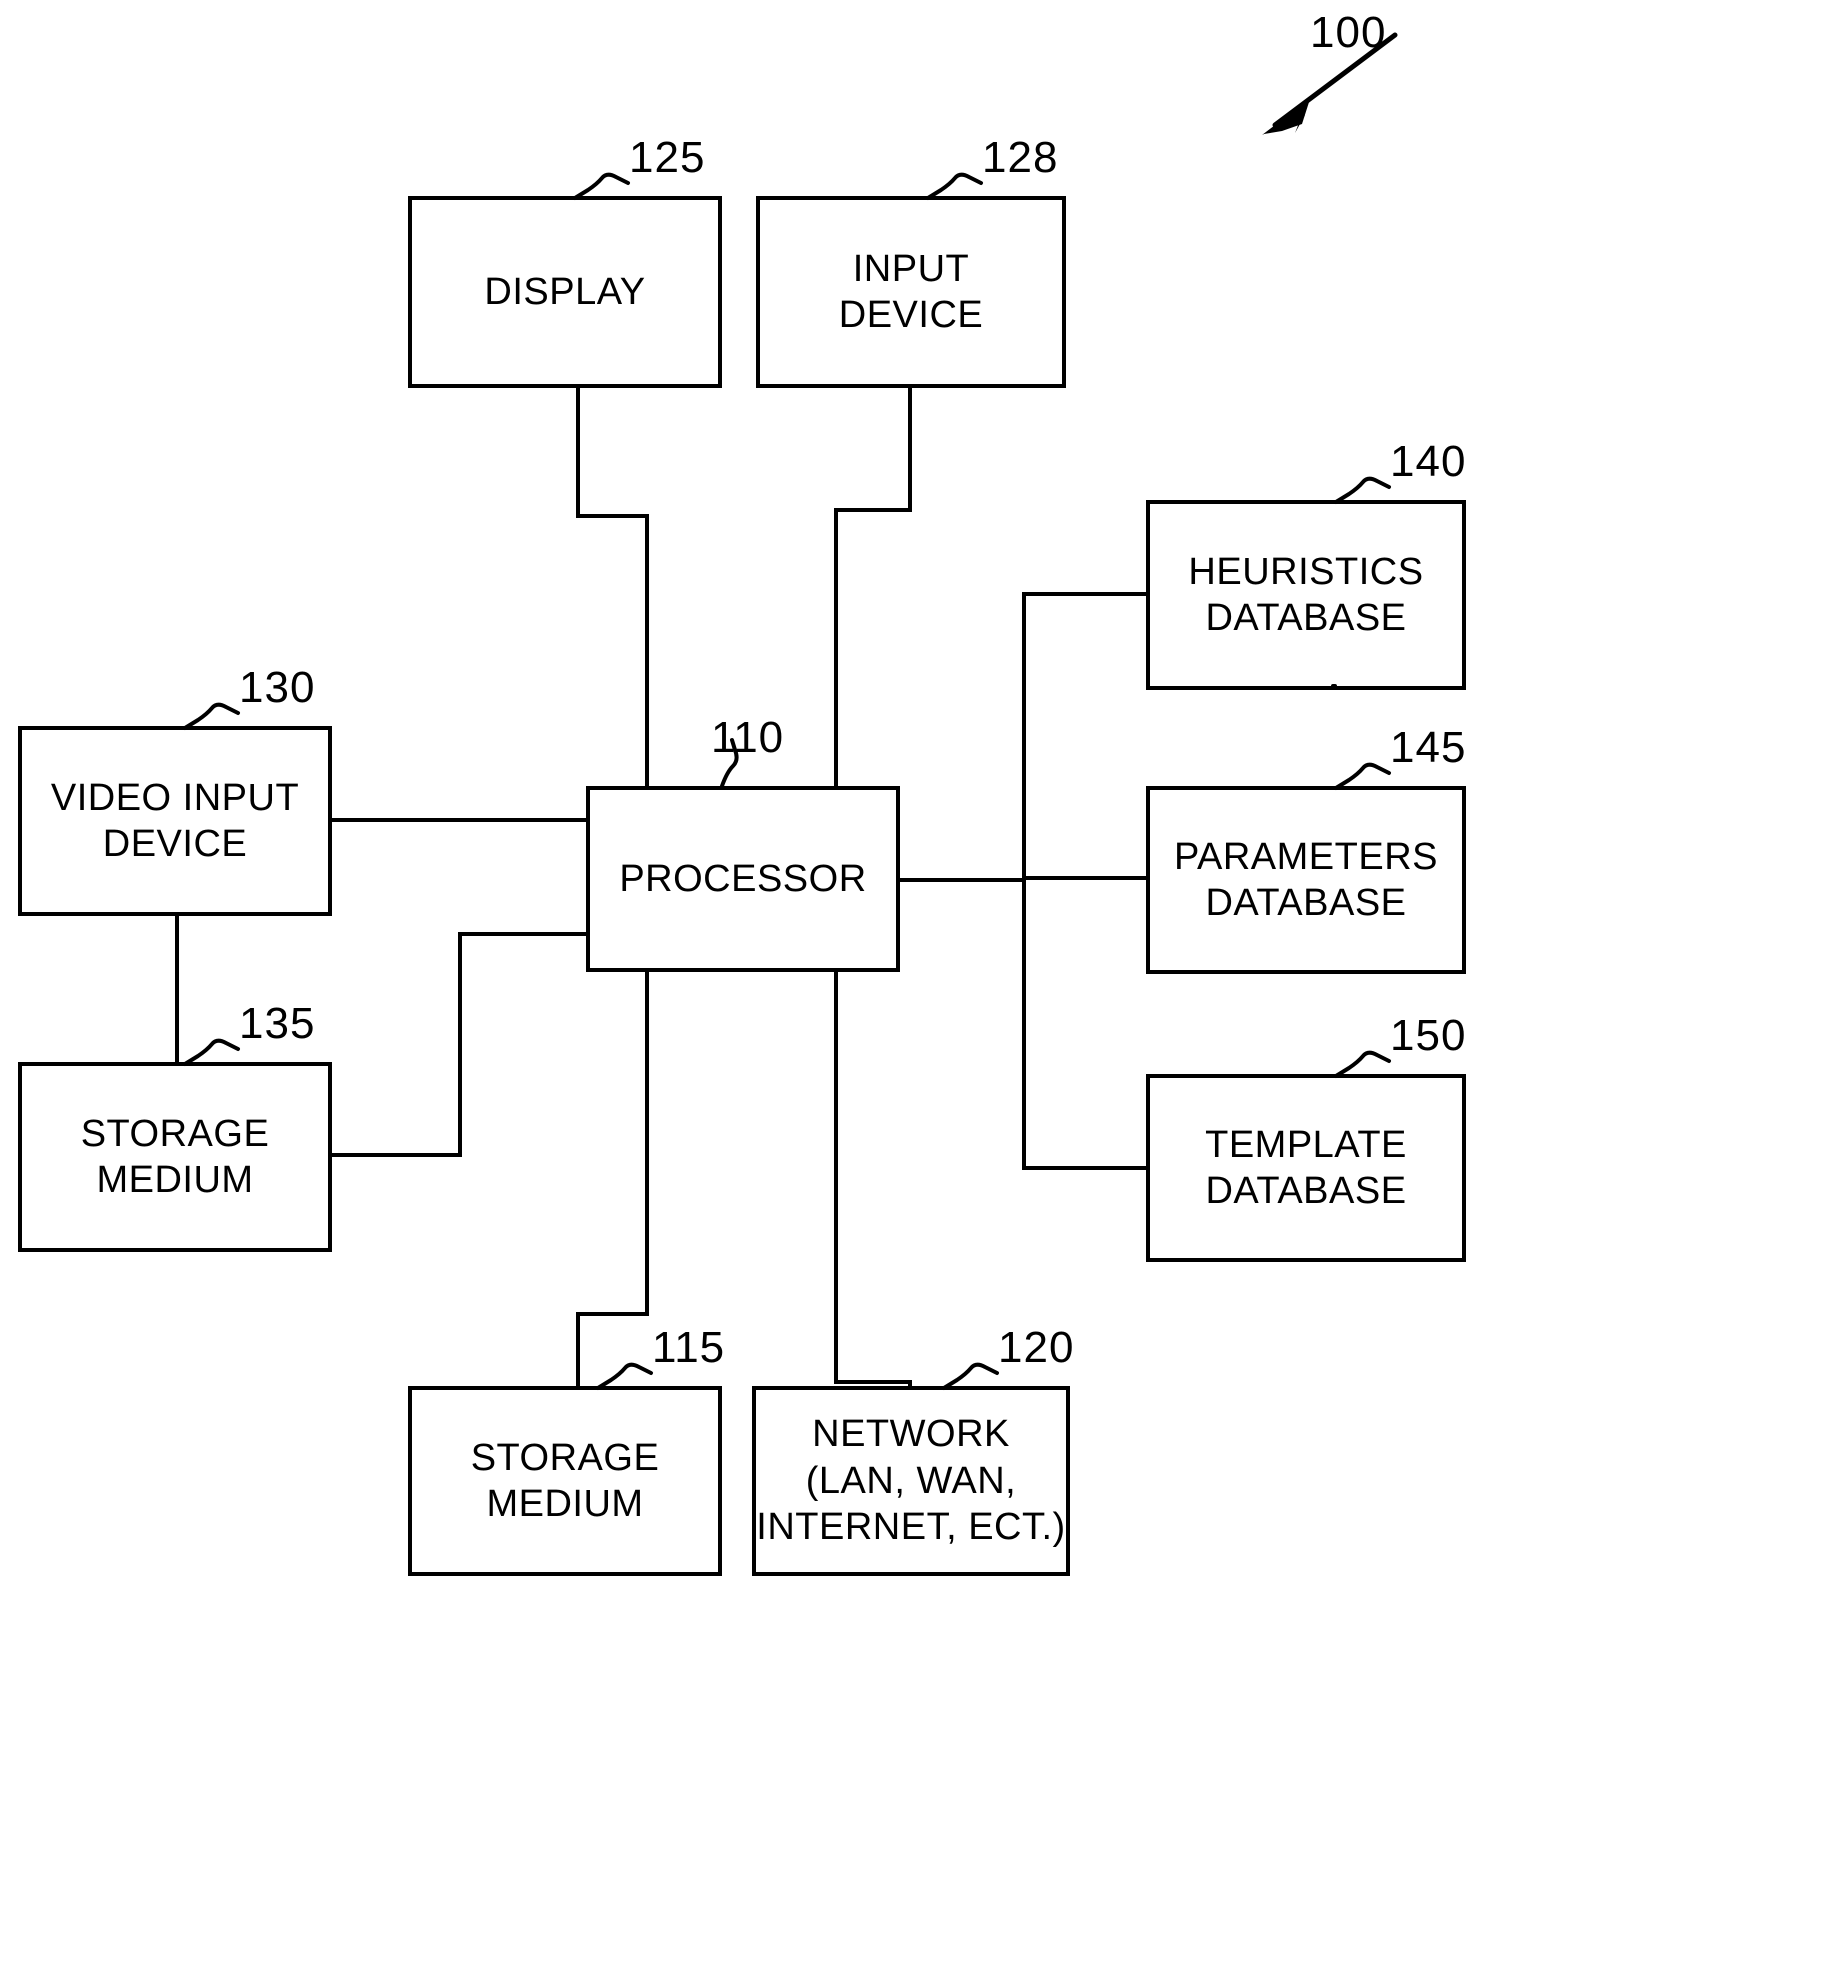 This screenshot has width=1840, height=1961. What do you see at coordinates (1428, 1035) in the screenshot?
I see `refnum-template-db: 150` at bounding box center [1428, 1035].